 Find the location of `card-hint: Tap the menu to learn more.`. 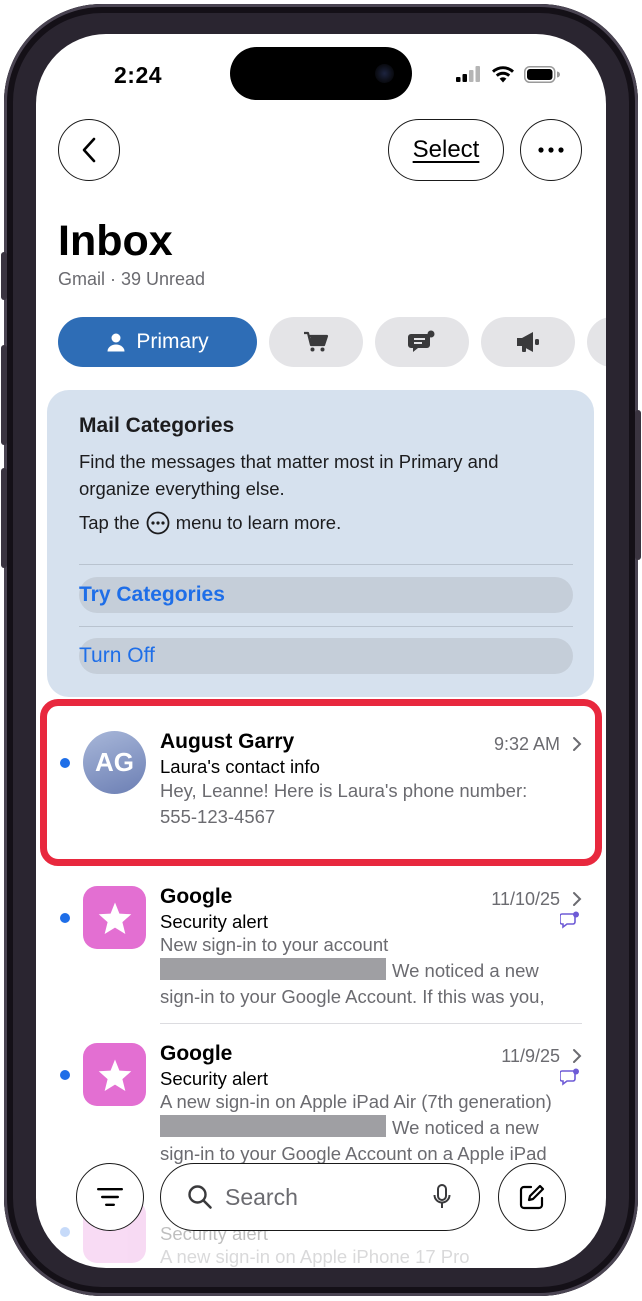

card-hint: Tap the menu to learn more. is located at coordinates (210, 523).